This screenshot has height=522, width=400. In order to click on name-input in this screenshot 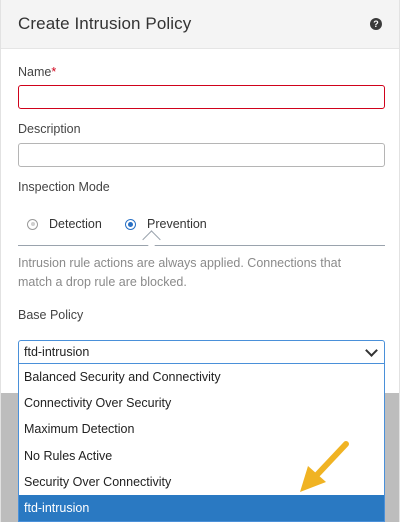, I will do `click(201, 97)`.